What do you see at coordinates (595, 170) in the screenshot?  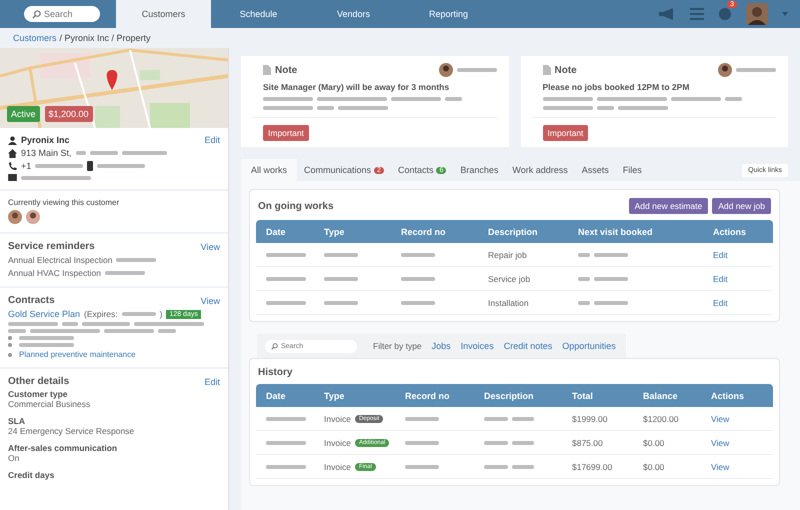 I see `tab: Assets` at bounding box center [595, 170].